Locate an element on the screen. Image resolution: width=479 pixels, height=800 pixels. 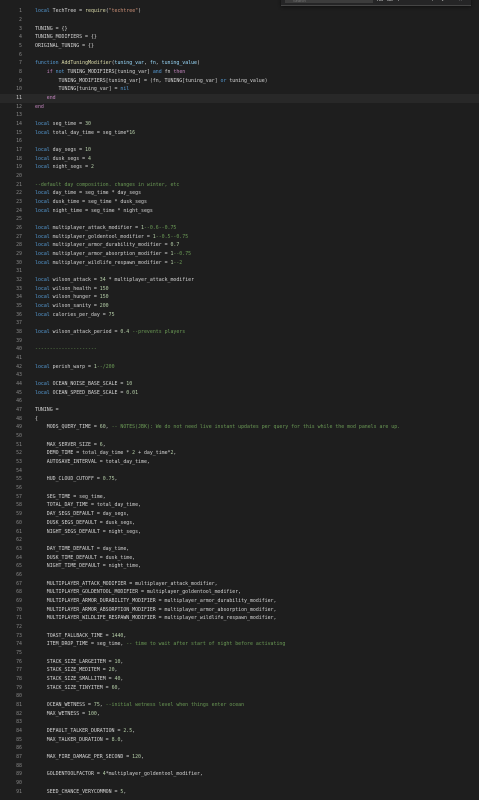
code-line: 86 is located at coordinates (239, 748).